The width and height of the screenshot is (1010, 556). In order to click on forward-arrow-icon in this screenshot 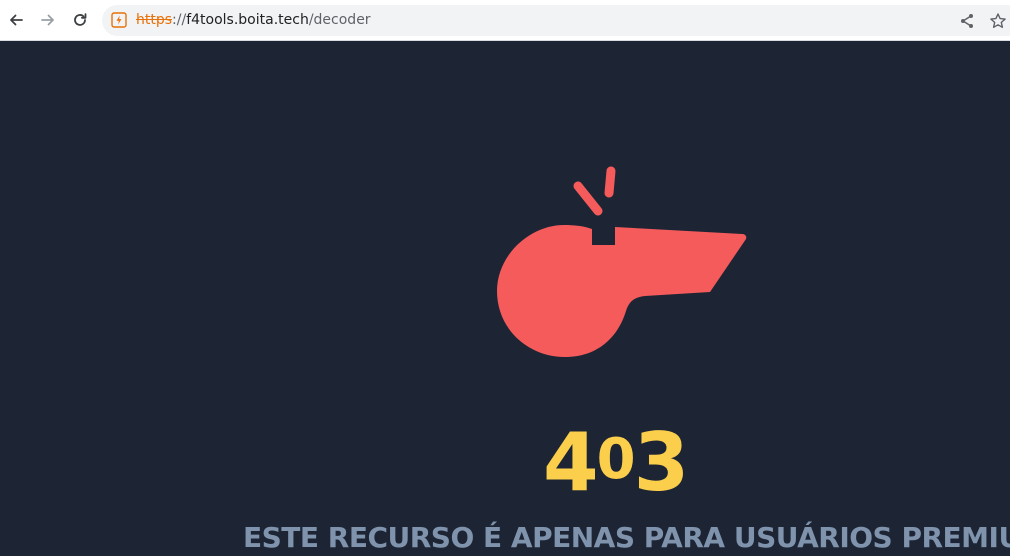, I will do `click(47, 20)`.